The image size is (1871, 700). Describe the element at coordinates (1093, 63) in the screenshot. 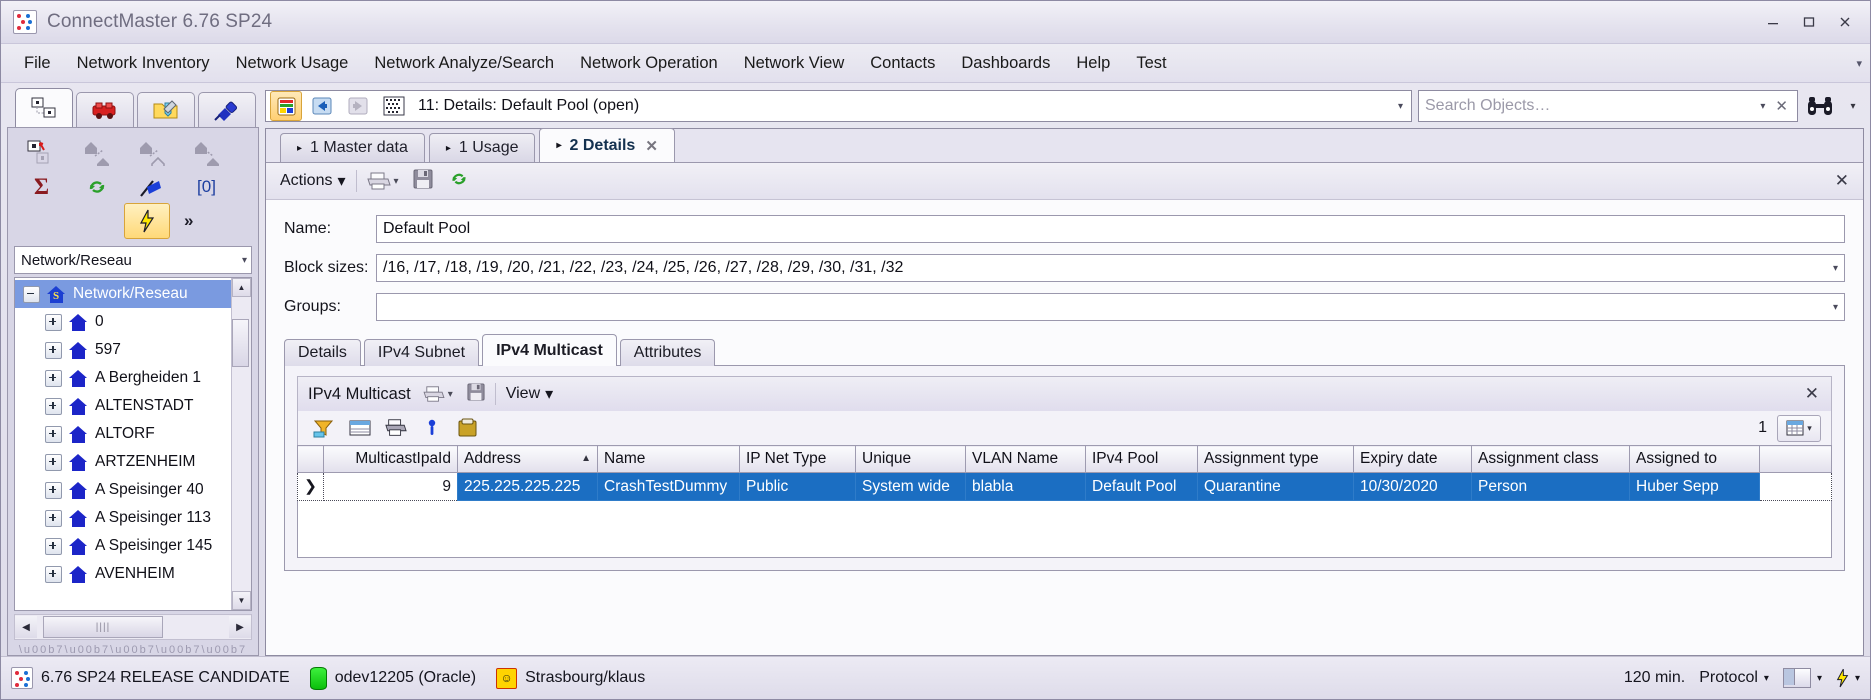

I see `menu-help: Help` at that location.